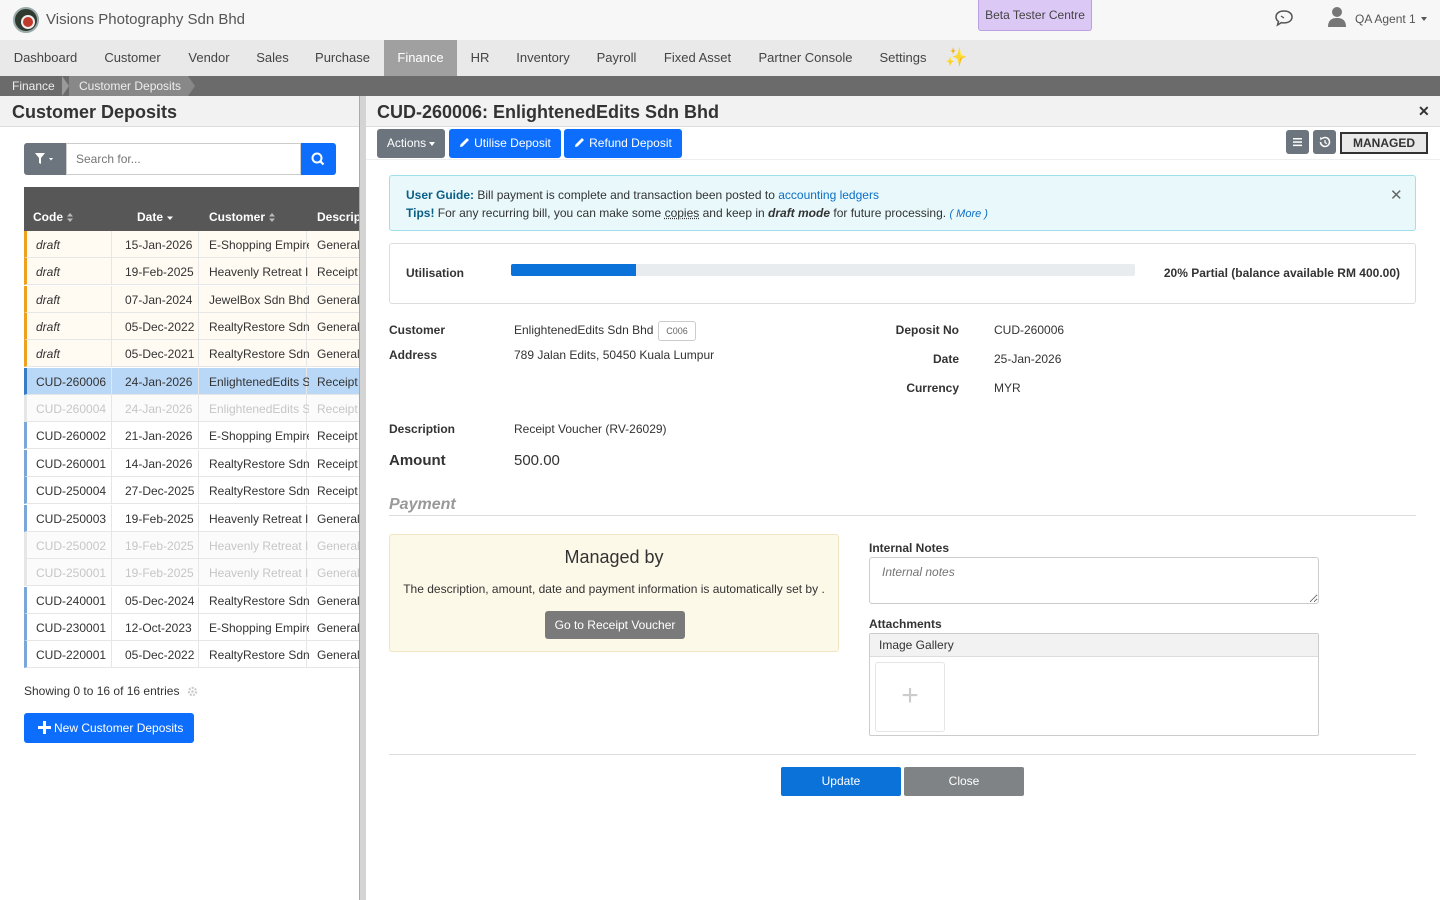 The image size is (1440, 900). I want to click on breadcrumb-customer-deposits: Customer Deposits, so click(128, 86).